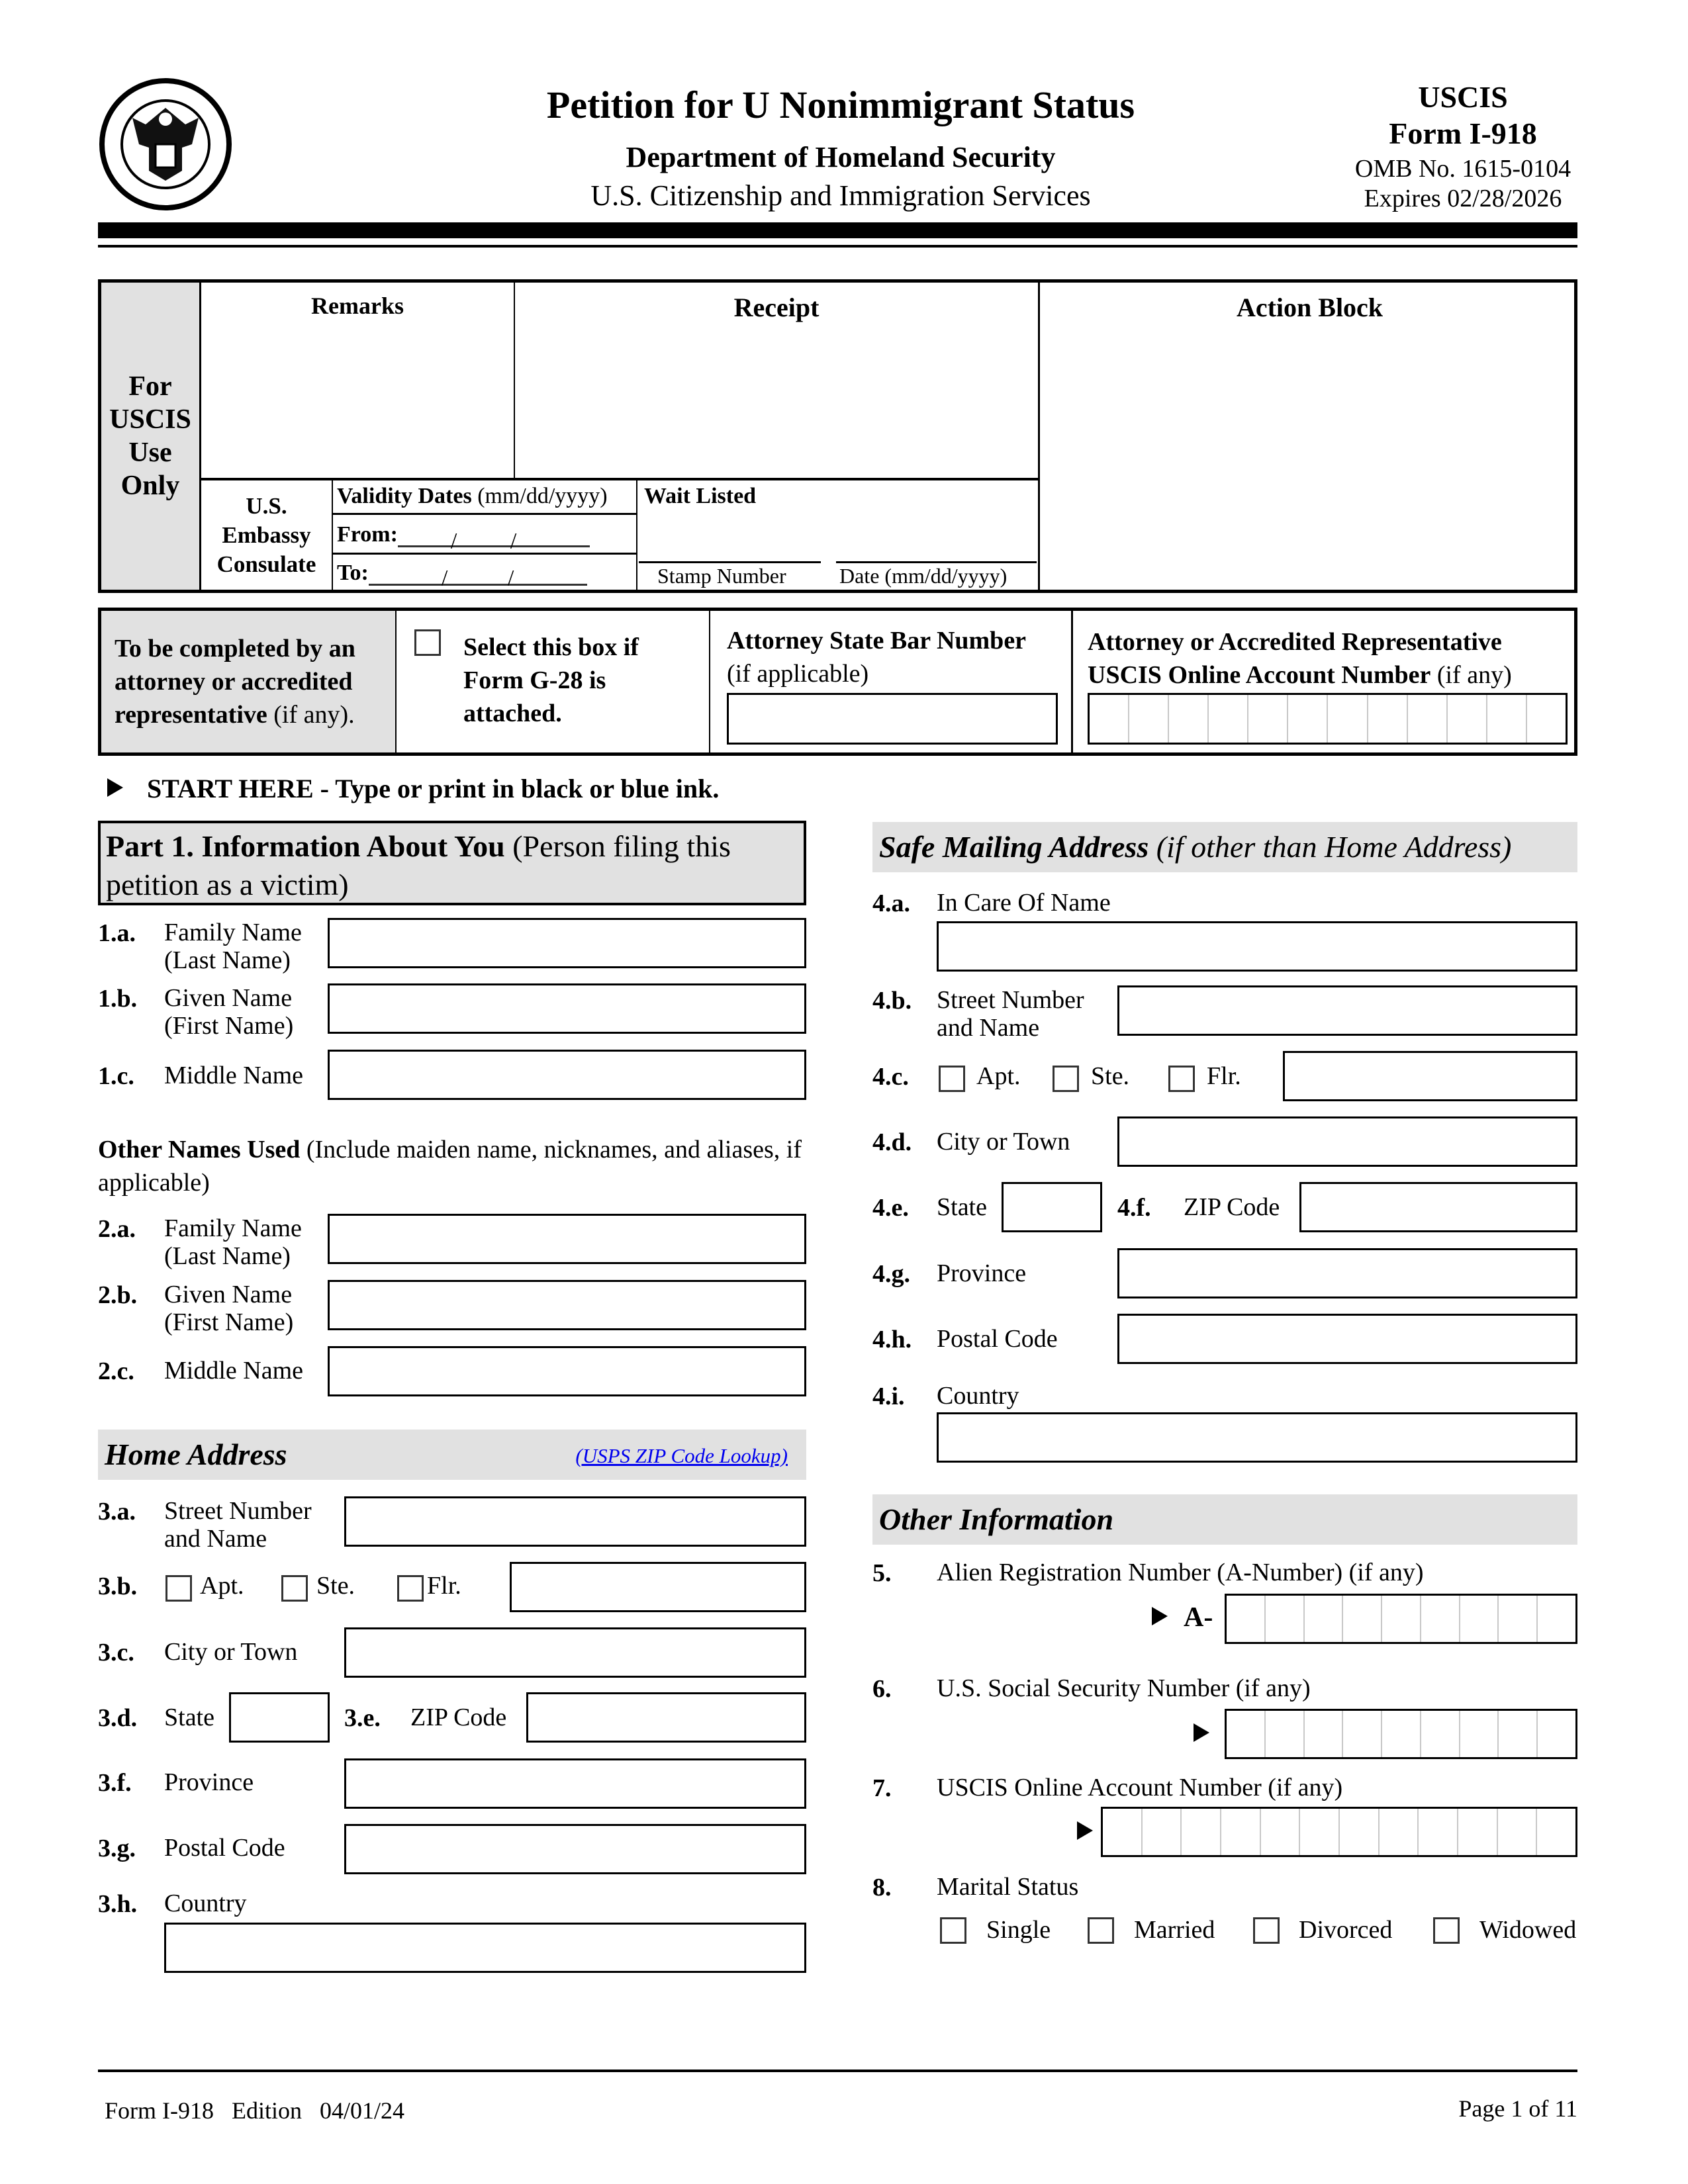 The image size is (1688, 2184). Describe the element at coordinates (229, 1012) in the screenshot. I see `given-name-label: Given Name (First Name)` at that location.